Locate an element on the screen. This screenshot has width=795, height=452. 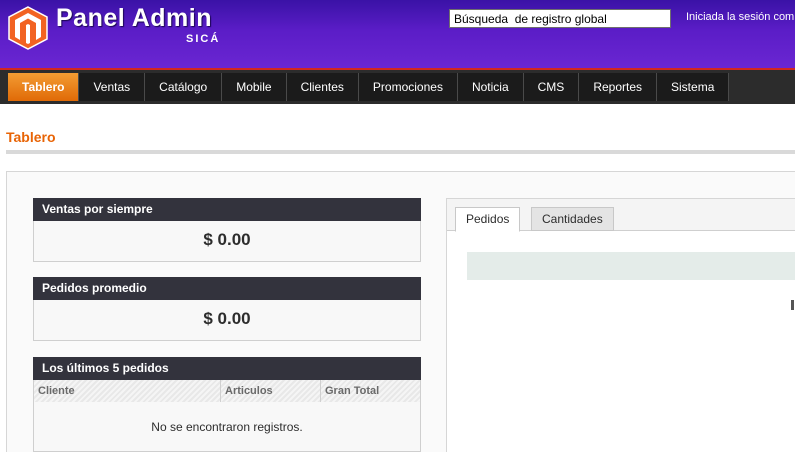
global-search-input is located at coordinates (560, 18).